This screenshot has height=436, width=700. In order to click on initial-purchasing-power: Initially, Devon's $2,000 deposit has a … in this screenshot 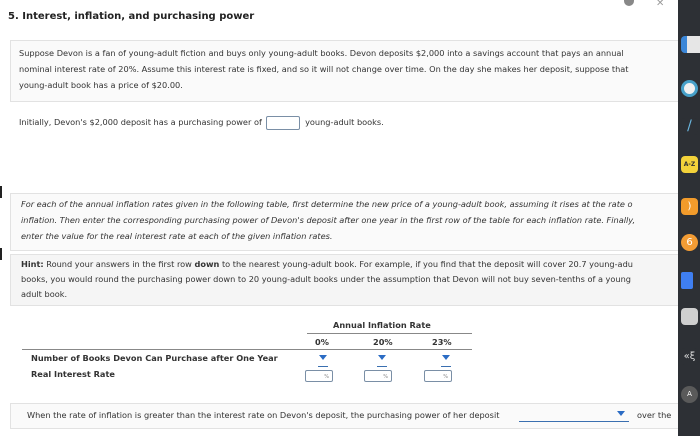, I will do `click(201, 122)`.